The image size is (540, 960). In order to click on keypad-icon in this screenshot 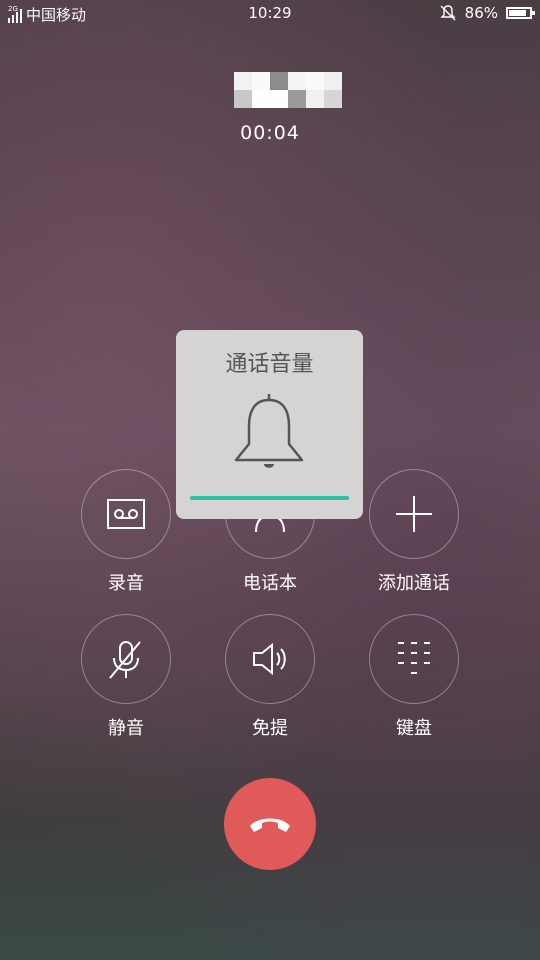, I will do `click(414, 658)`.